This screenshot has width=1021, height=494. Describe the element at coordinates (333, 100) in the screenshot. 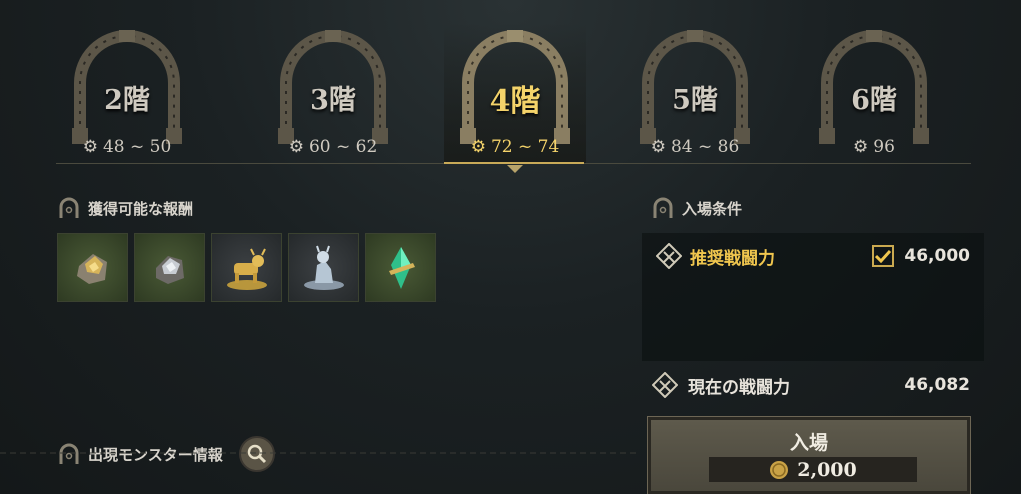

I see `floor-name: 3階` at that location.